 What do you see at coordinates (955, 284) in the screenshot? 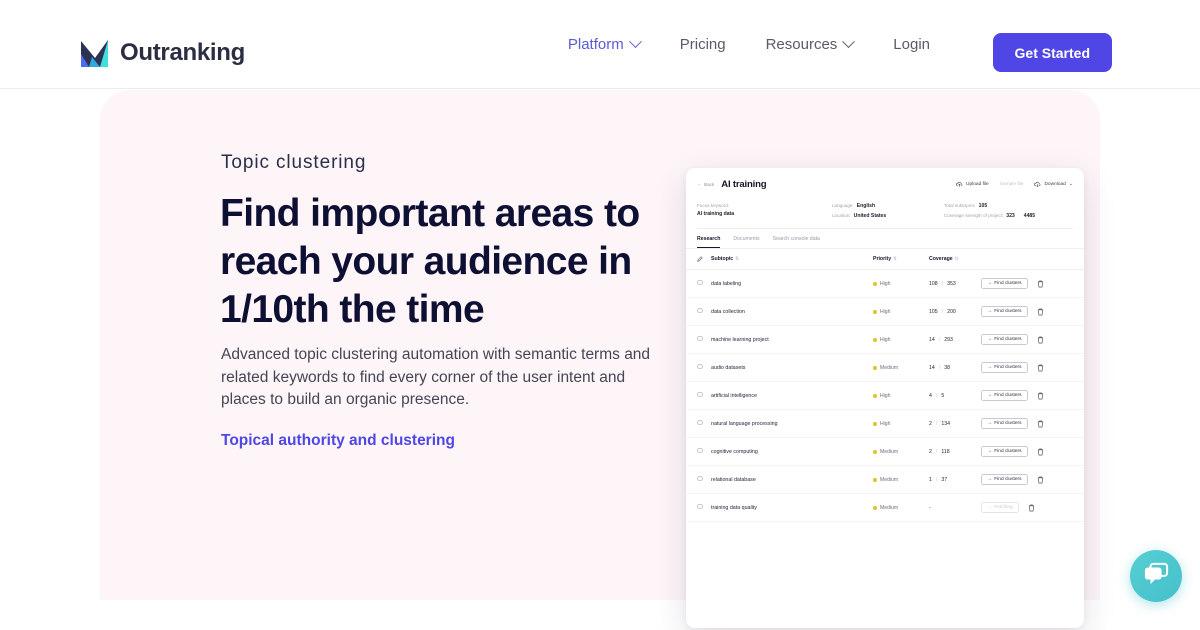
I see `cell-coverage: 108/353` at bounding box center [955, 284].